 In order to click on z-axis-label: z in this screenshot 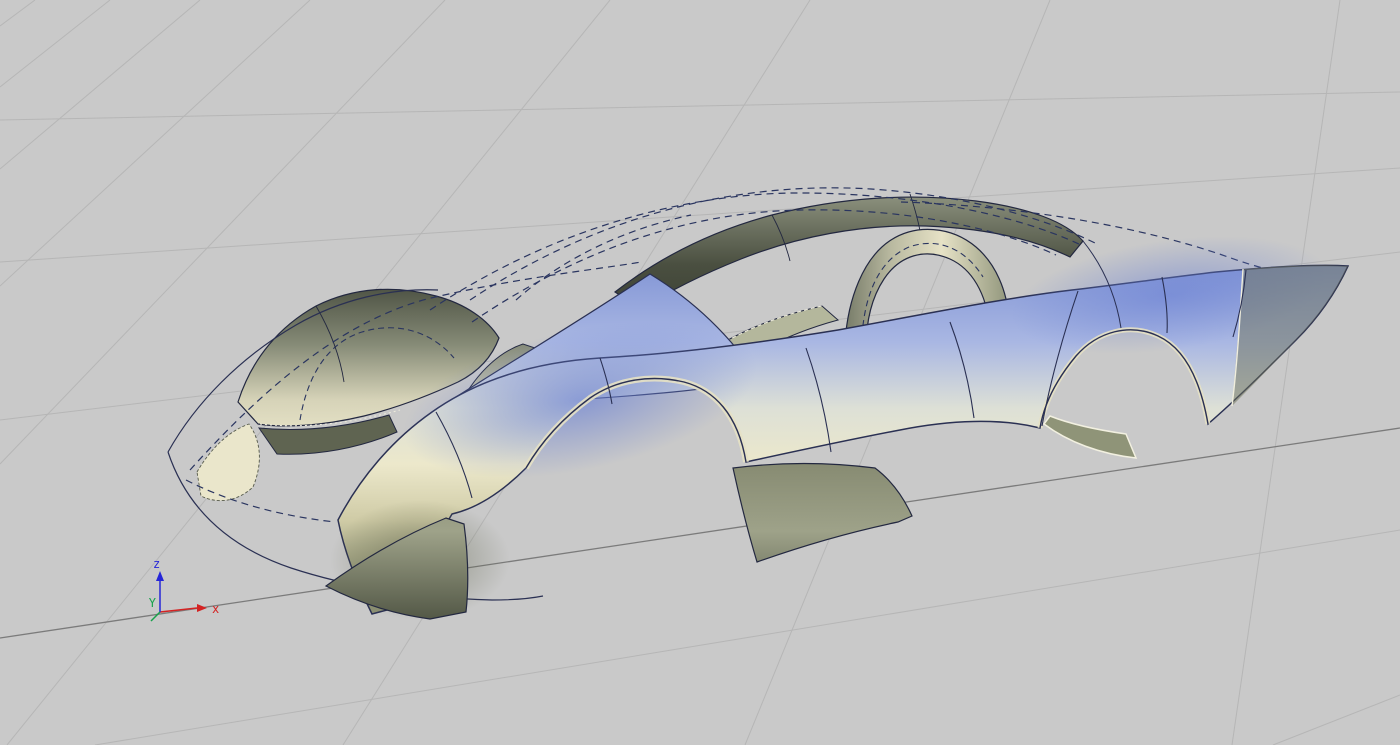, I will do `click(156, 564)`.